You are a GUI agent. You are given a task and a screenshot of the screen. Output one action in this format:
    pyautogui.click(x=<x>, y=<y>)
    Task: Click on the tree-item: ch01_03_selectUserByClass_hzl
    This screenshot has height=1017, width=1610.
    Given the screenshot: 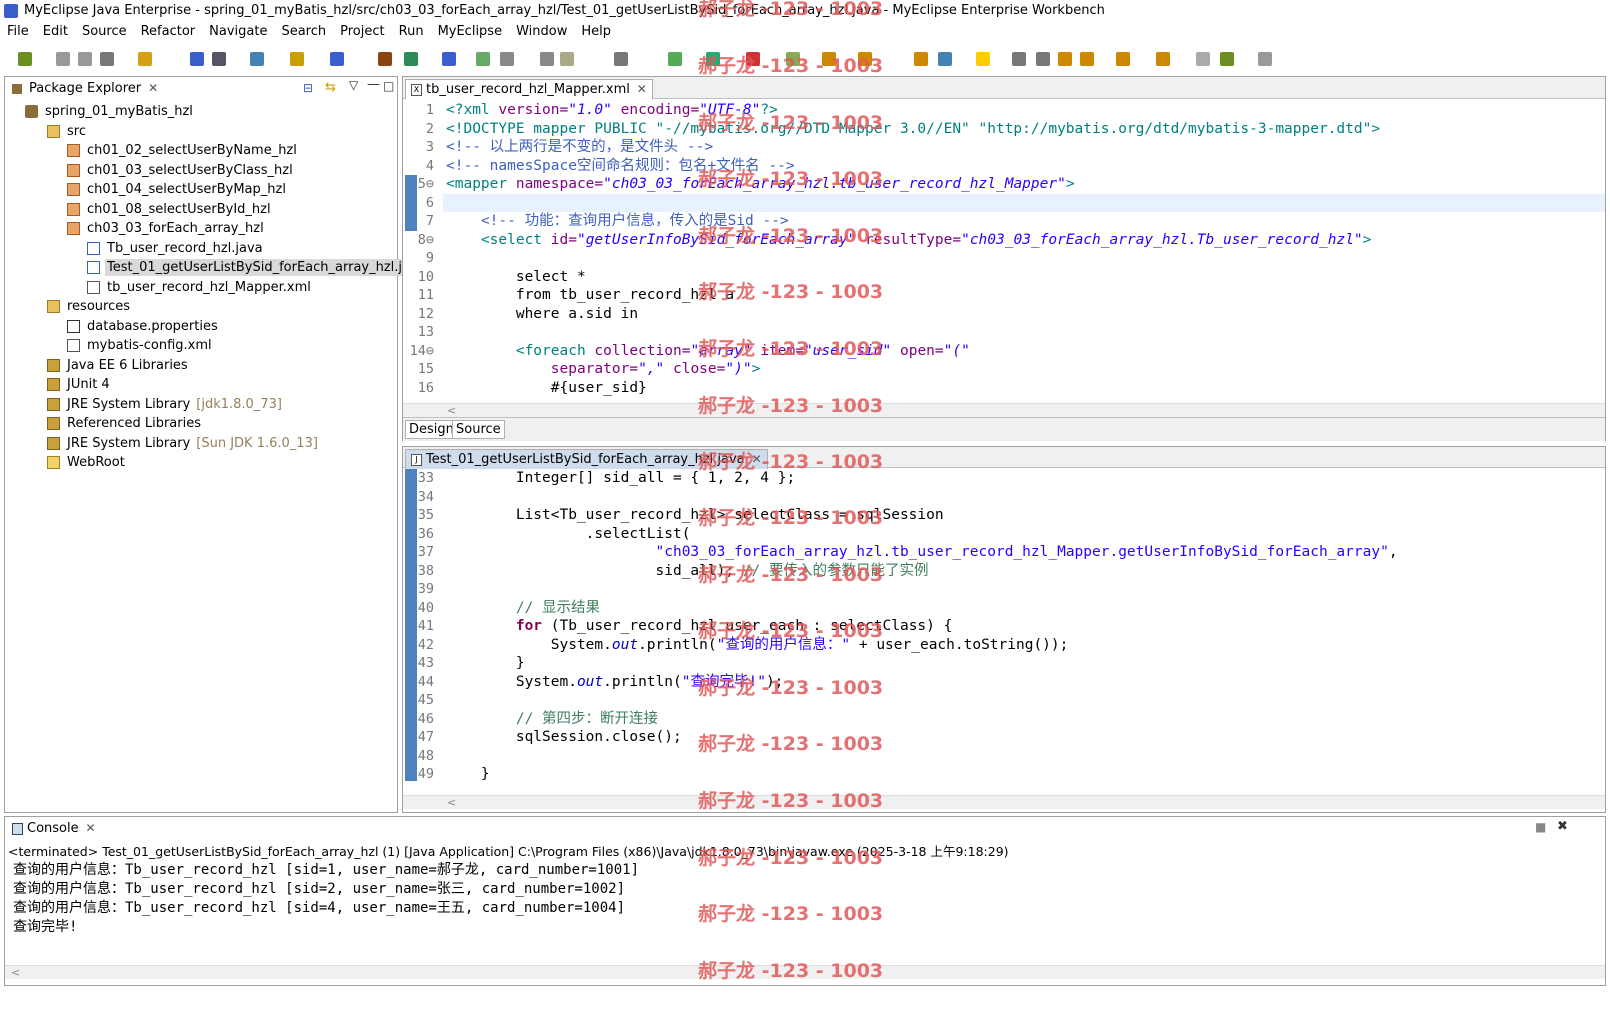 What is the action you would take?
    pyautogui.click(x=180, y=170)
    